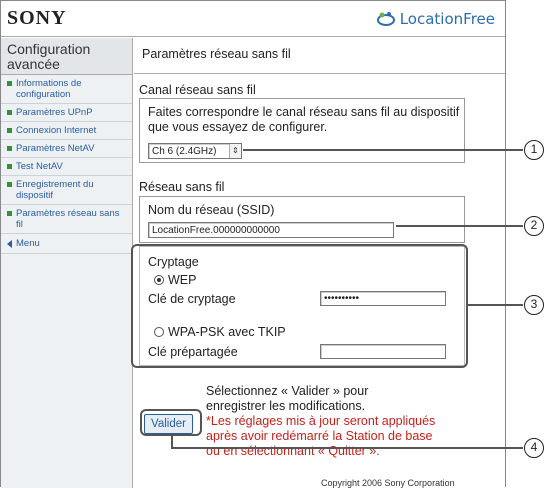 The image size is (548, 488). I want to click on channel-select-value: Ch 6 (2.4GHz), so click(184, 151).